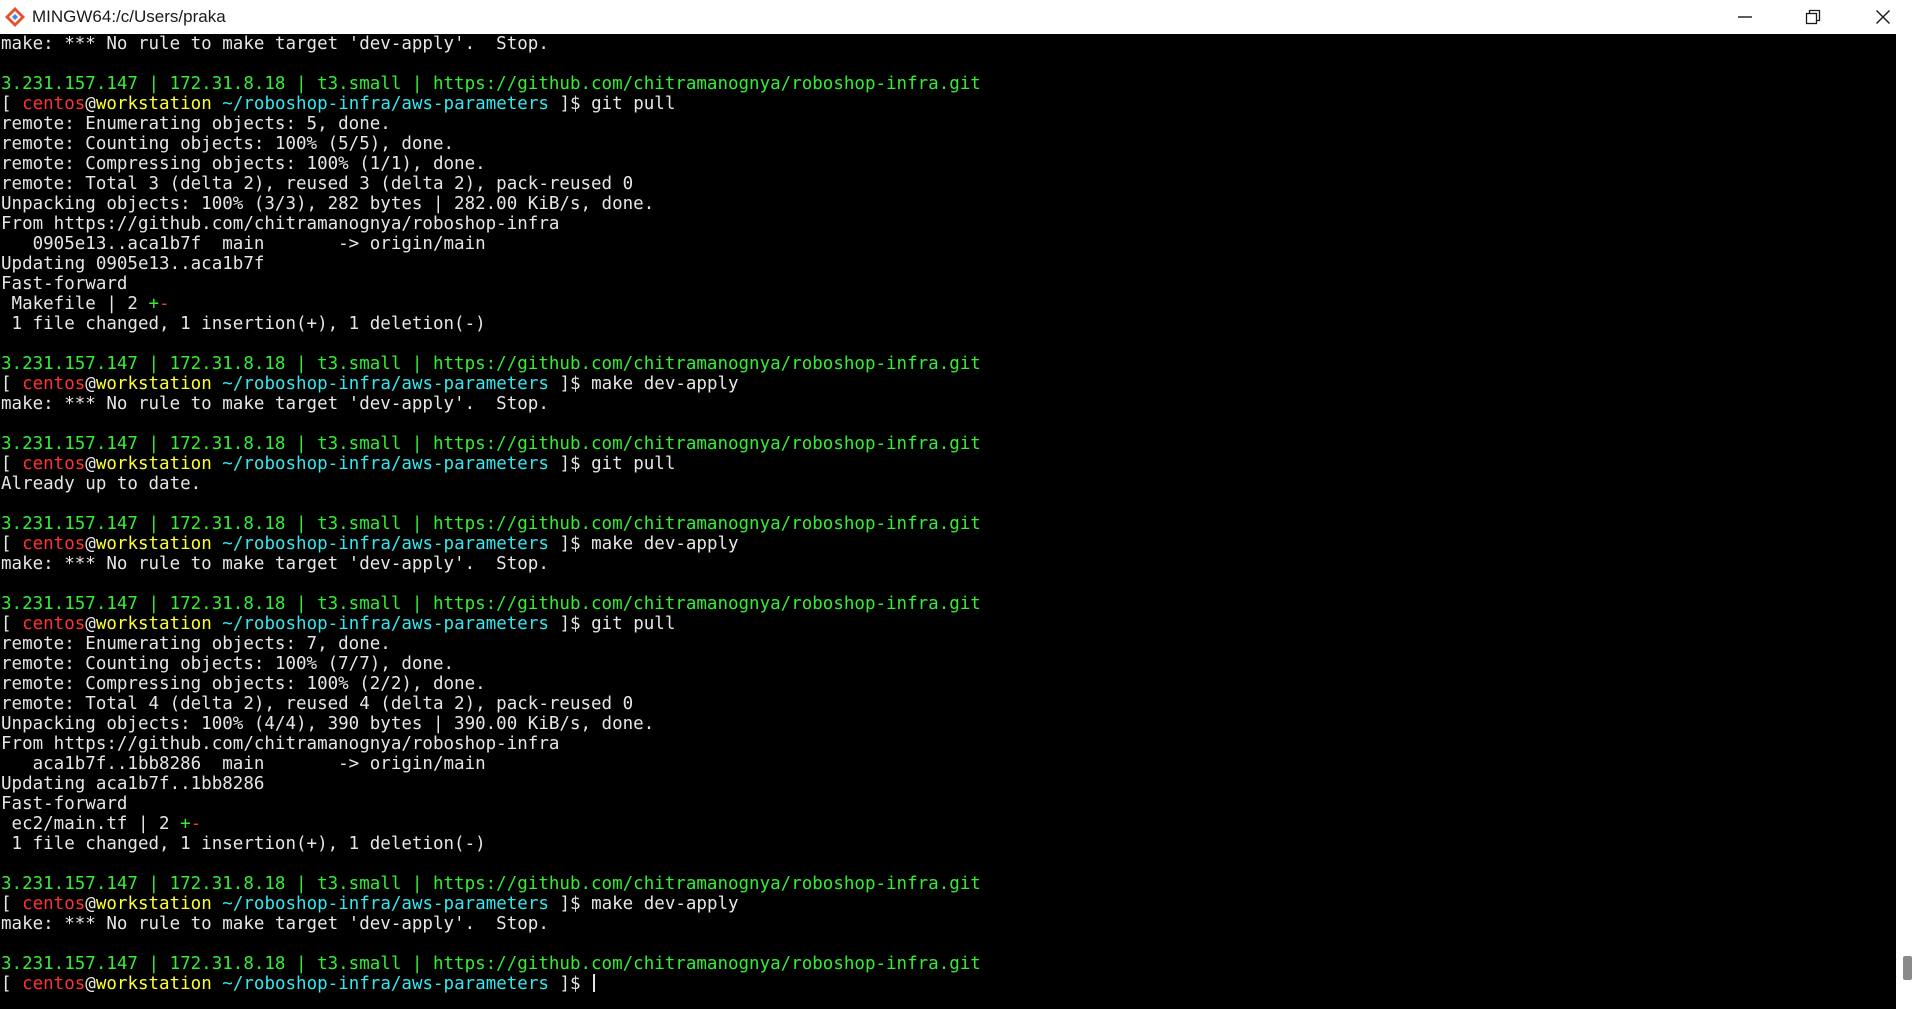  Describe the element at coordinates (1745, 17) in the screenshot. I see `minimize-button` at that location.